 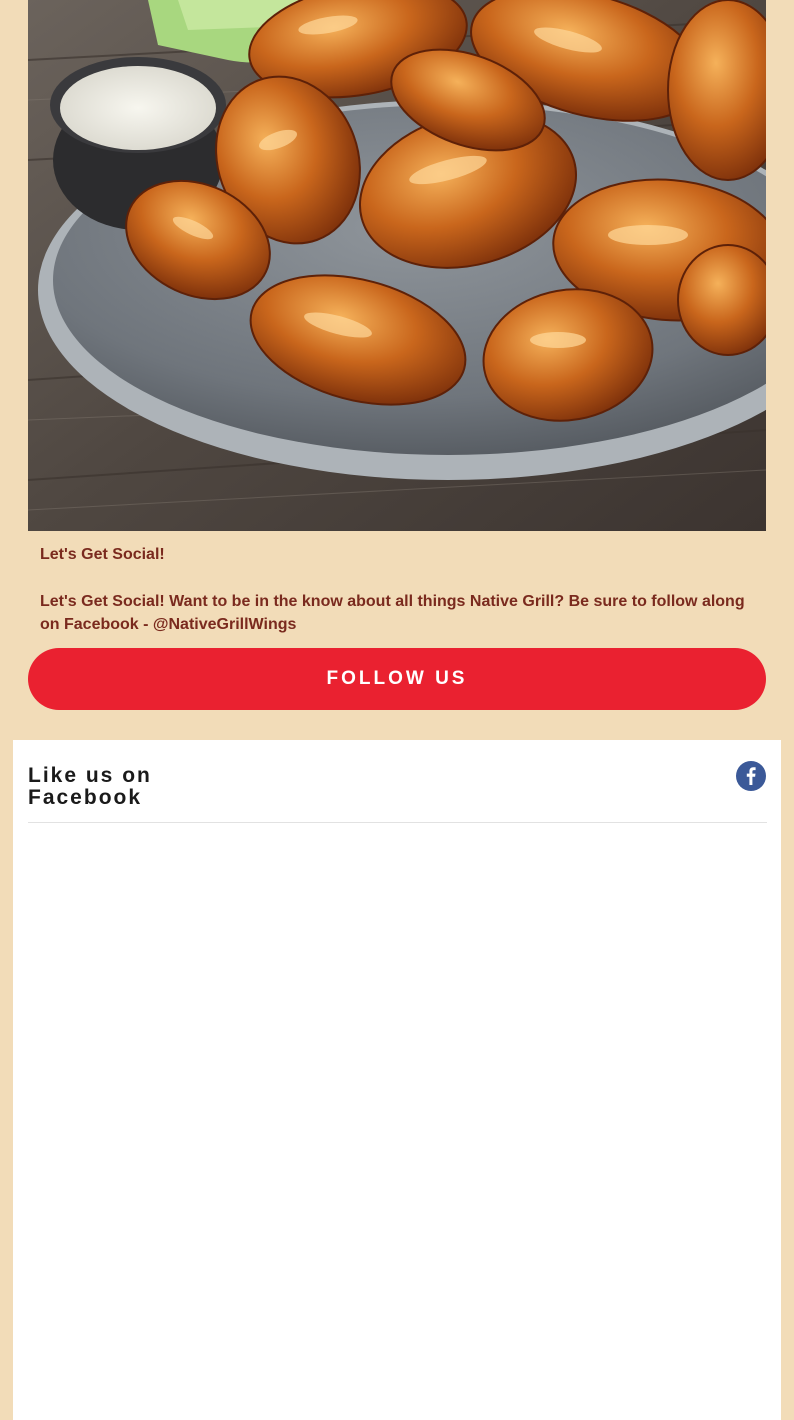 What do you see at coordinates (397, 679) in the screenshot?
I see `follow-us-button: FOLLOW US` at bounding box center [397, 679].